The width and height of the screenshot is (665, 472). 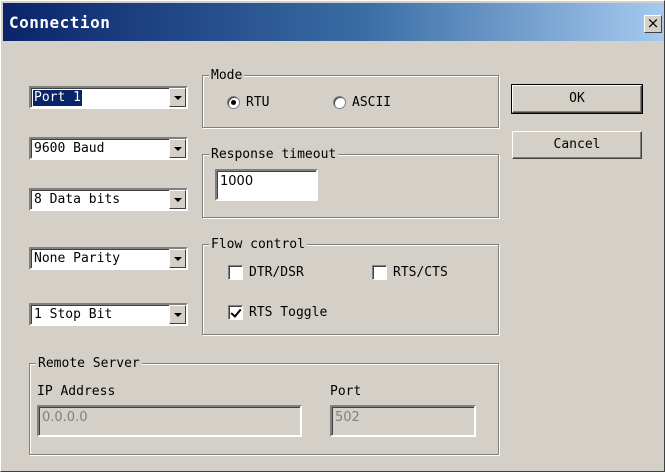 I want to click on data-bits-select: 8 Data bits, so click(x=108, y=199).